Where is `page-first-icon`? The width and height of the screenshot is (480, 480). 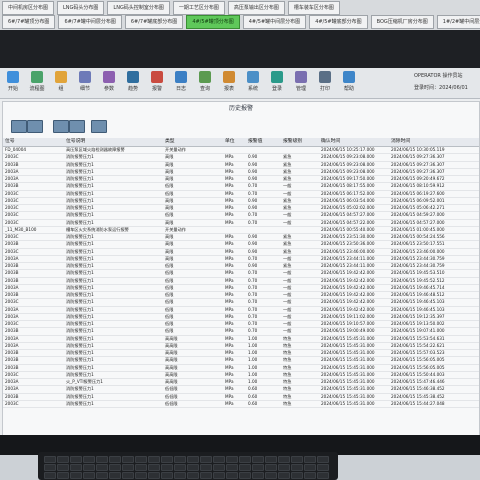 page-first-icon is located at coordinates (19, 126).